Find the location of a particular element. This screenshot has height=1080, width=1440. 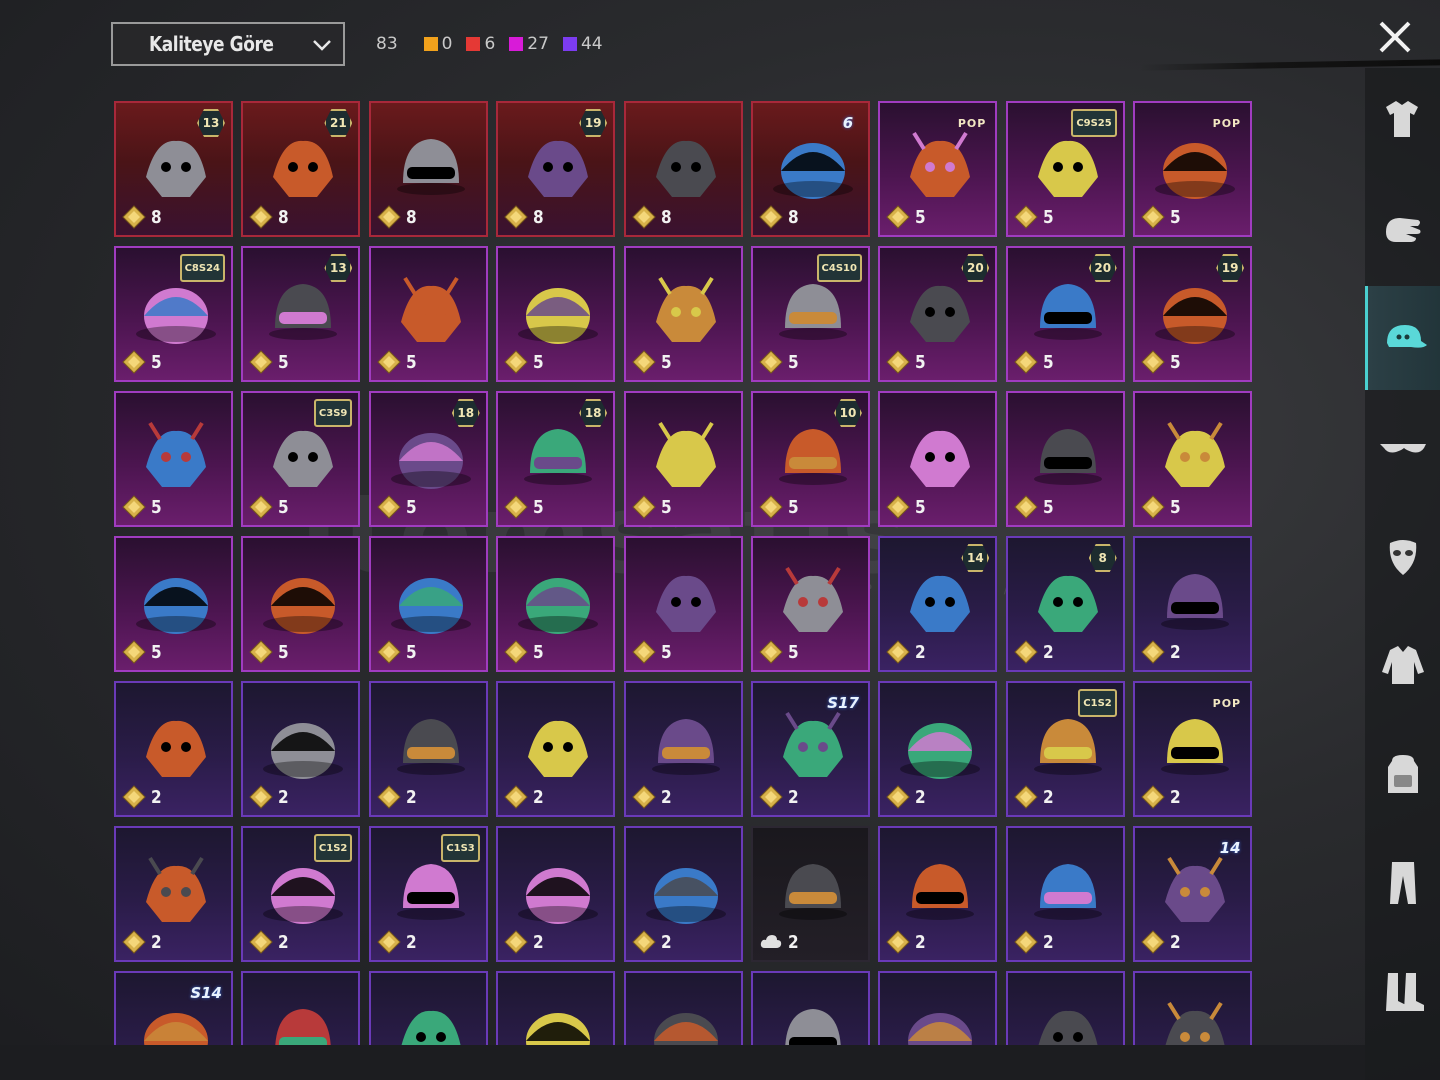

boots-icon is located at coordinates (1404, 992).